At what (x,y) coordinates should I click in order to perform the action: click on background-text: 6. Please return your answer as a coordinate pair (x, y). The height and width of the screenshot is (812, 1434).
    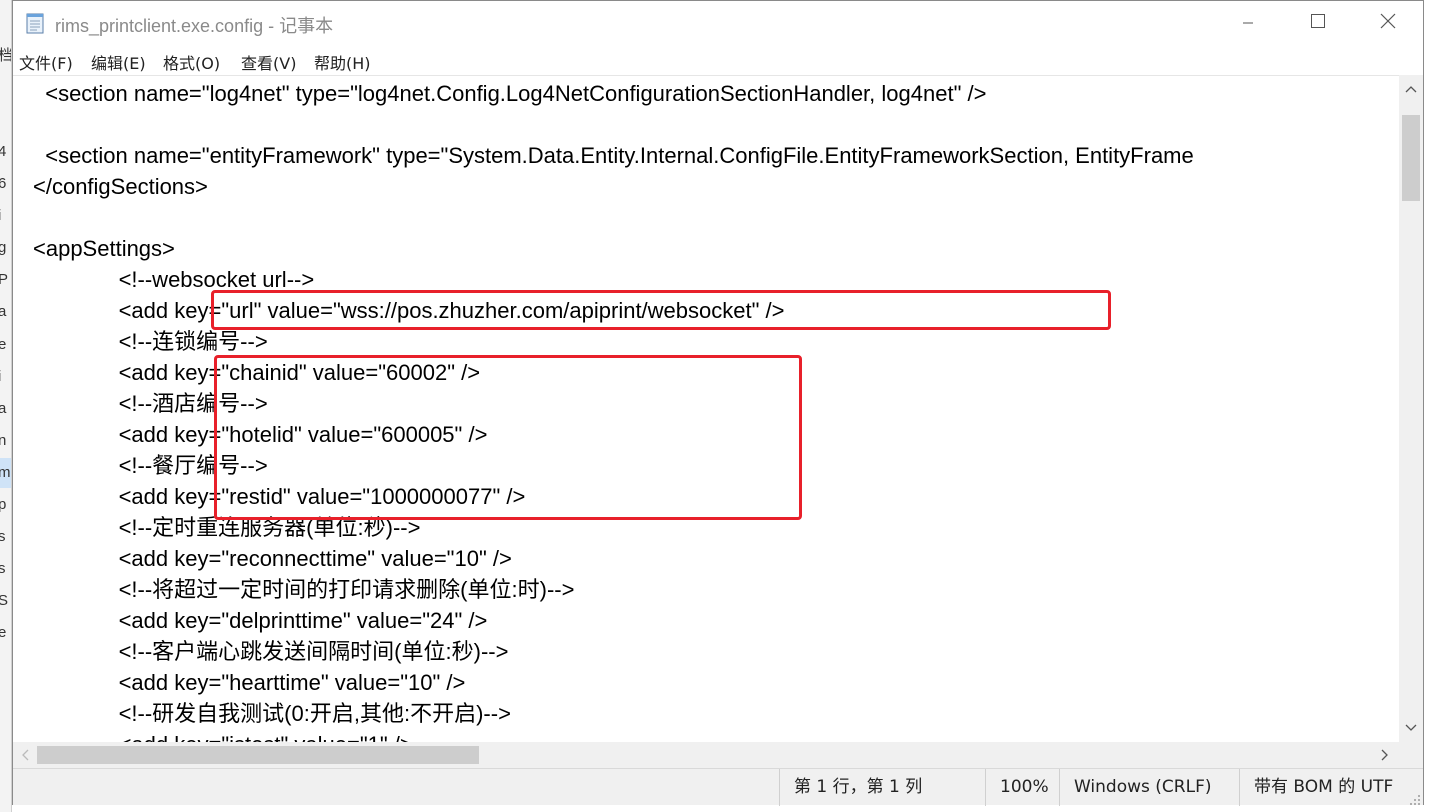
    Looking at the image, I should click on (3, 183).